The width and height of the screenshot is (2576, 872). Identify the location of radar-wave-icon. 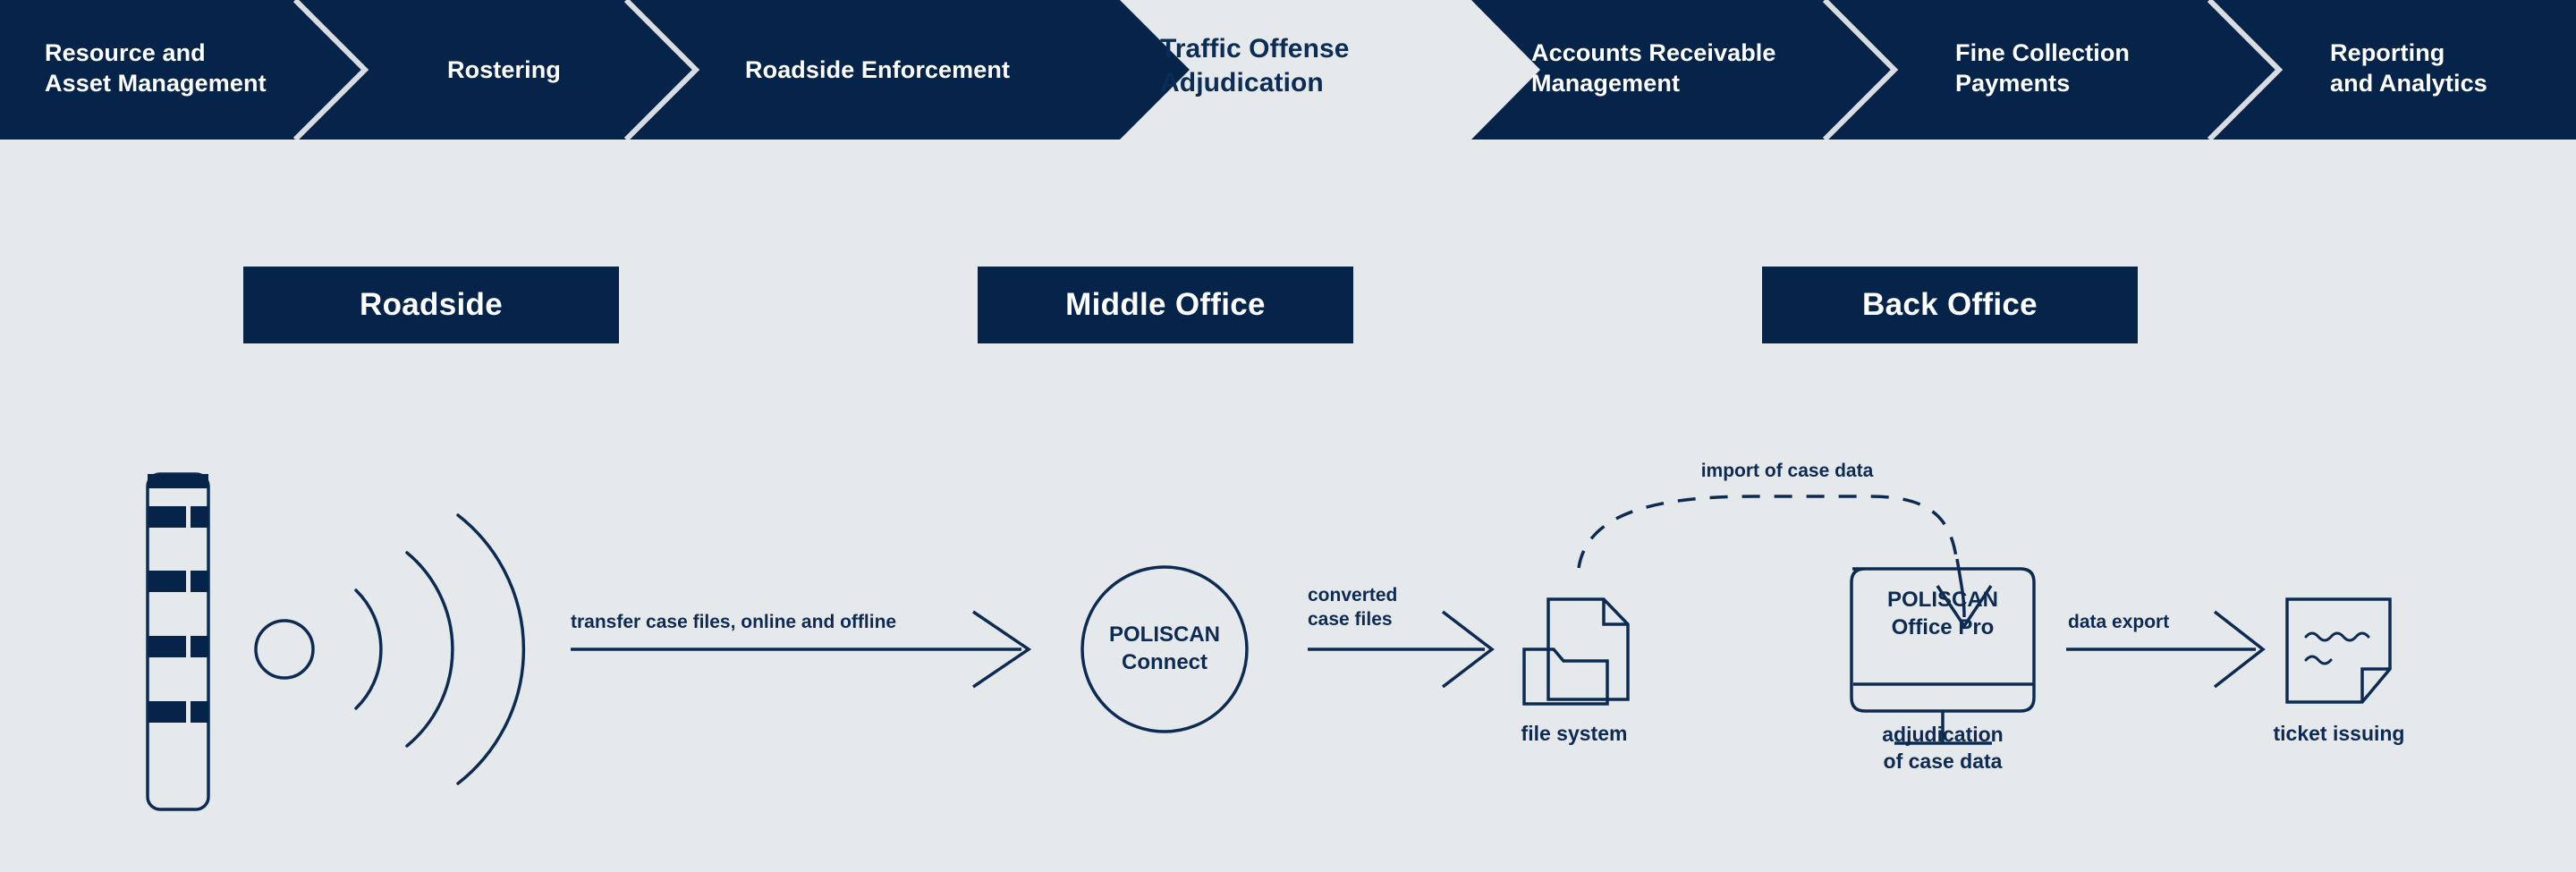
(440, 649).